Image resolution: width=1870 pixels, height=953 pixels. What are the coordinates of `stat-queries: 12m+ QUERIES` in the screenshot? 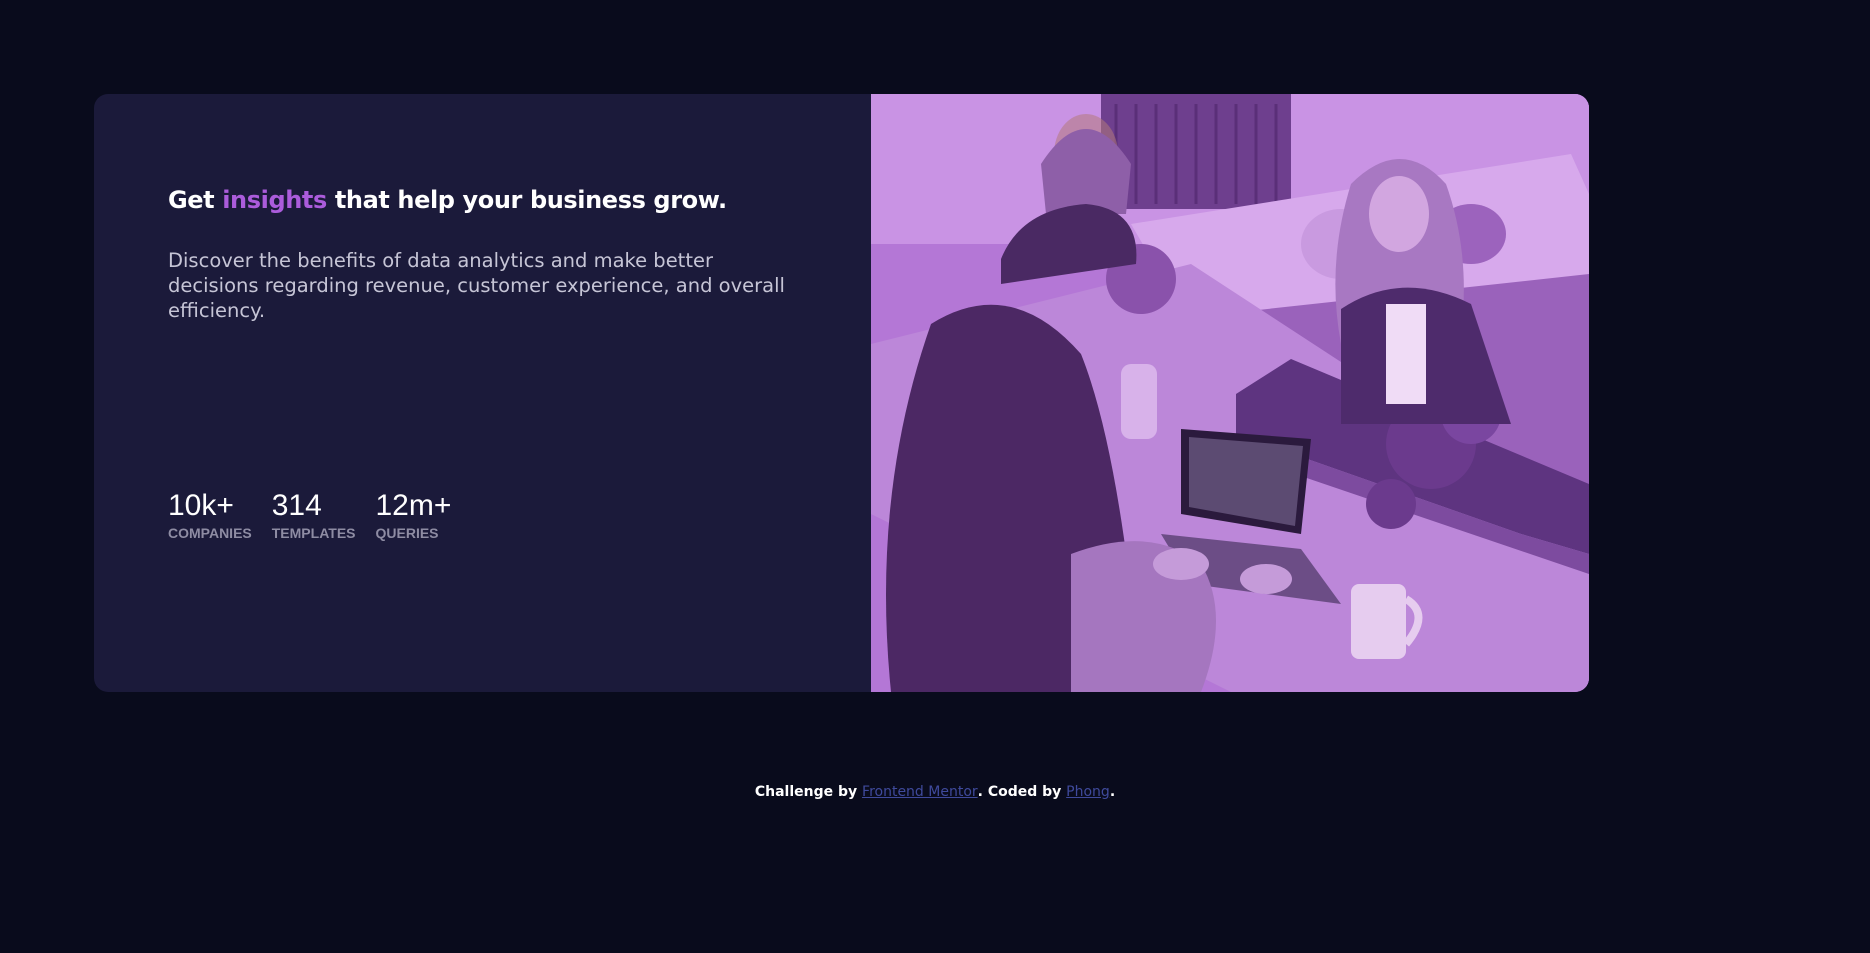 It's located at (414, 515).